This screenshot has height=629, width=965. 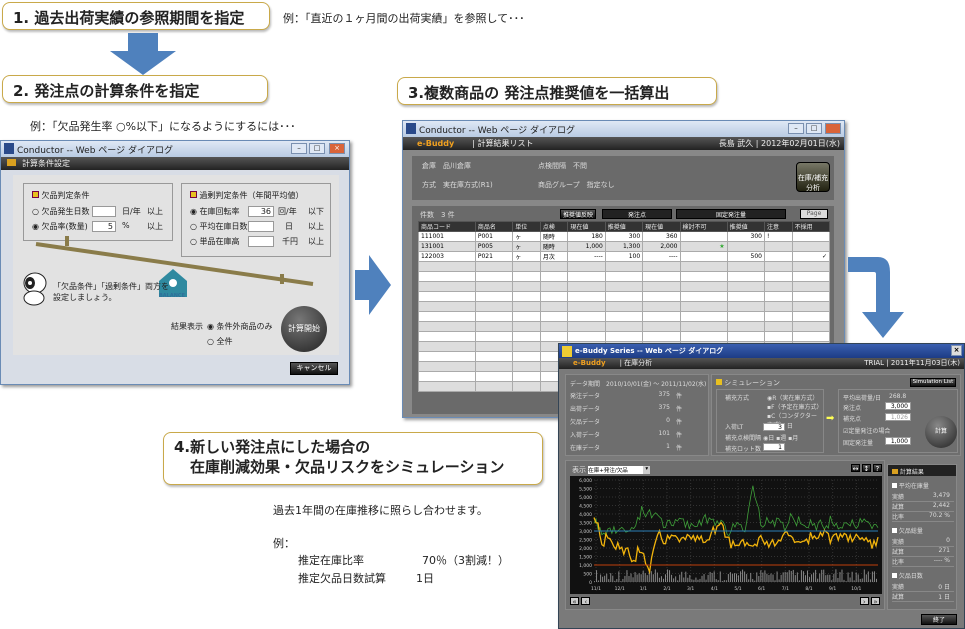 I want to click on column-header: 商品コード, so click(x=447, y=226).